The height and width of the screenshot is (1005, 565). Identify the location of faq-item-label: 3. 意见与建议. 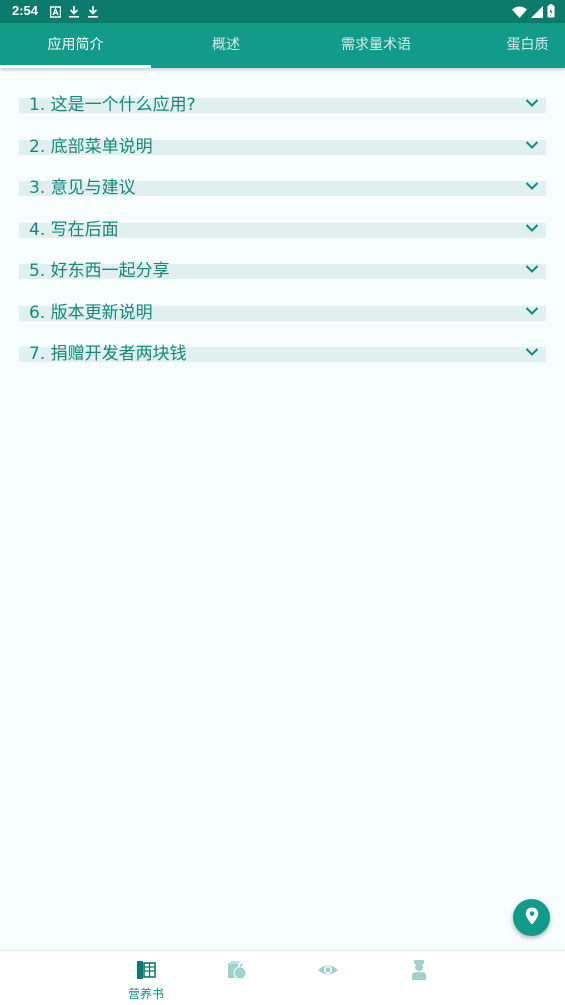
(82, 188).